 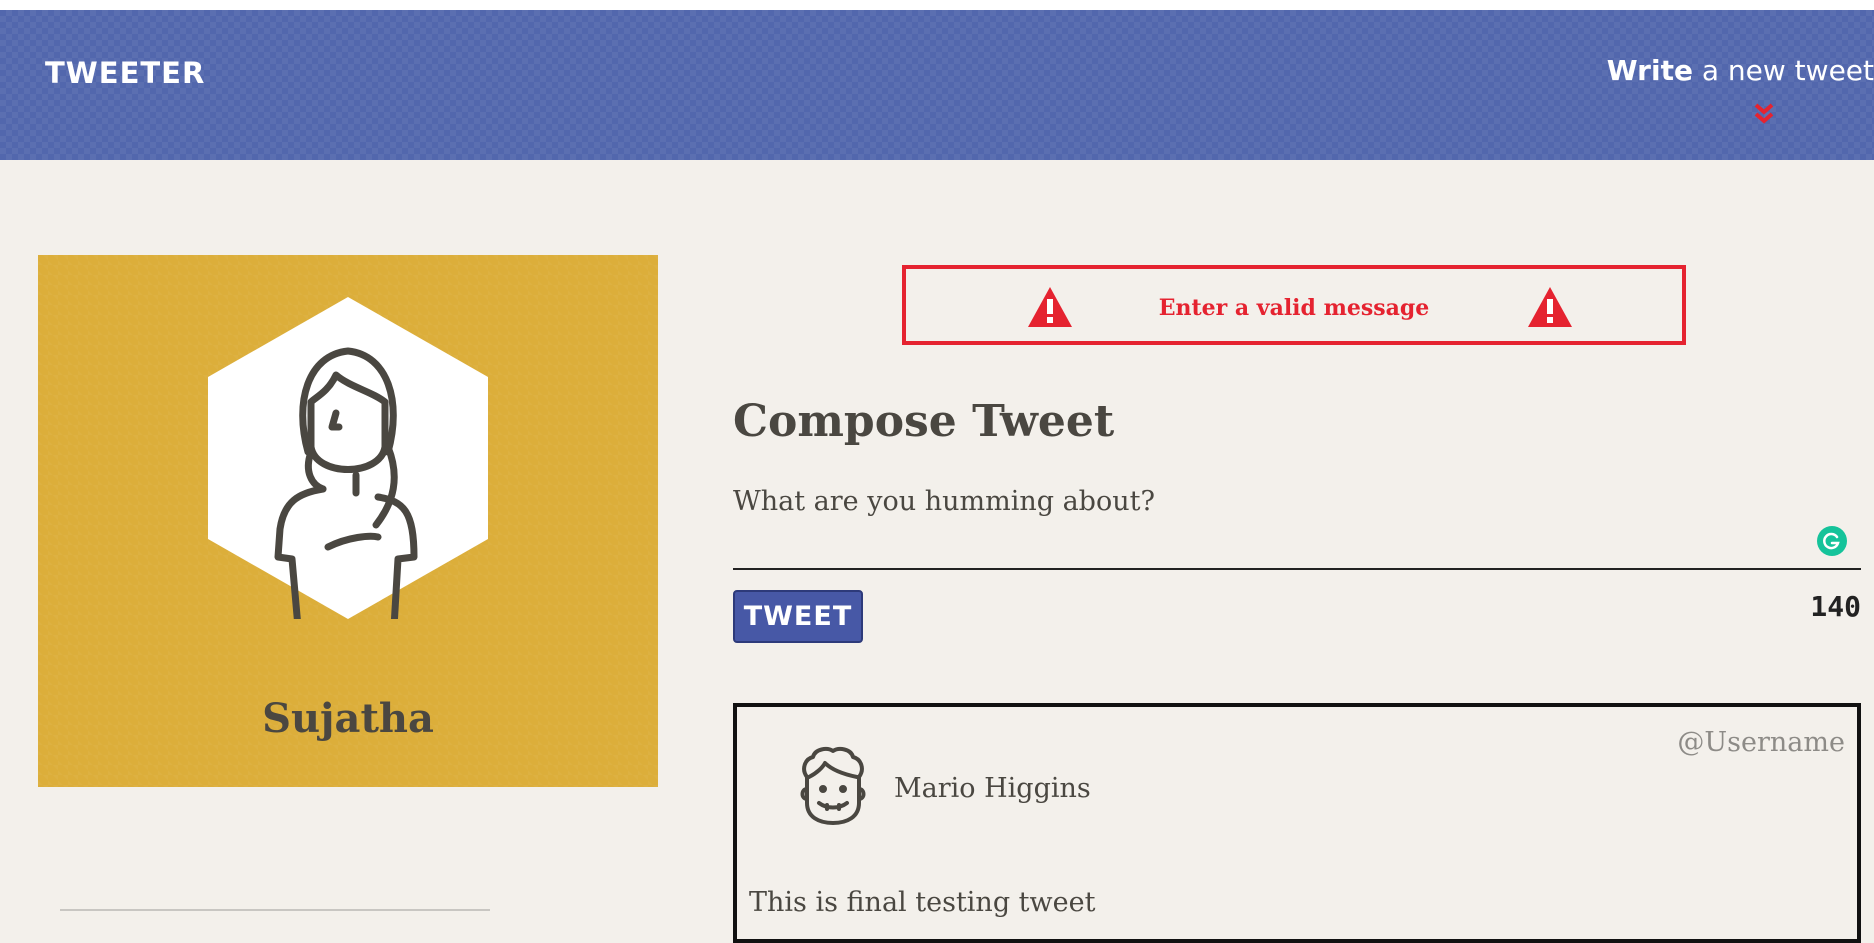 What do you see at coordinates (937, 5) in the screenshot?
I see `window-top-edge` at bounding box center [937, 5].